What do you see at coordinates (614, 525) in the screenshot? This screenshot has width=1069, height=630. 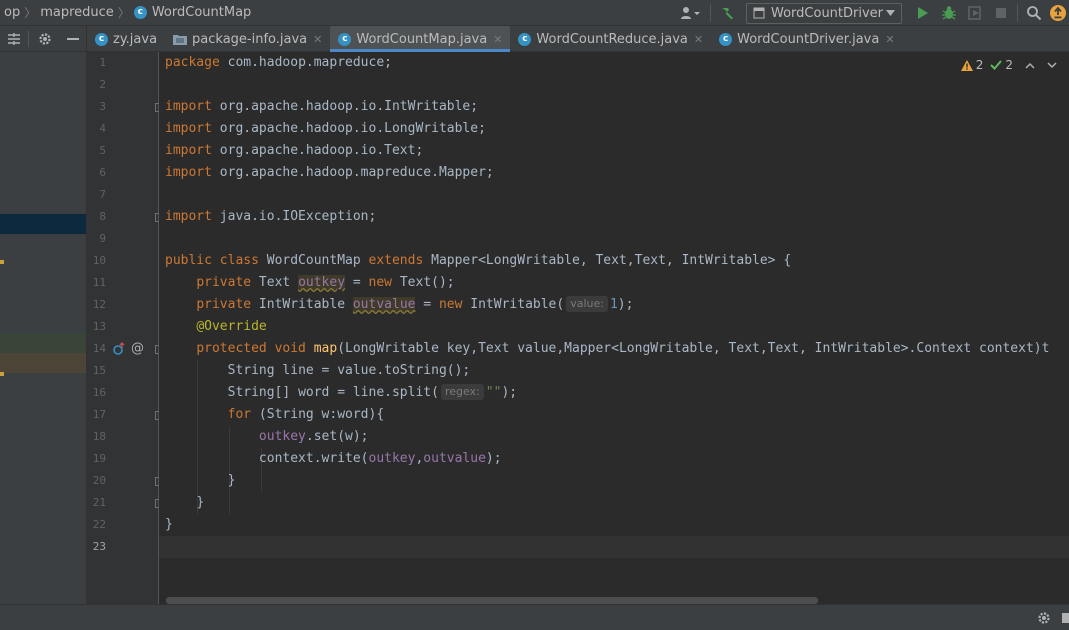 I see `code-line-22: }` at bounding box center [614, 525].